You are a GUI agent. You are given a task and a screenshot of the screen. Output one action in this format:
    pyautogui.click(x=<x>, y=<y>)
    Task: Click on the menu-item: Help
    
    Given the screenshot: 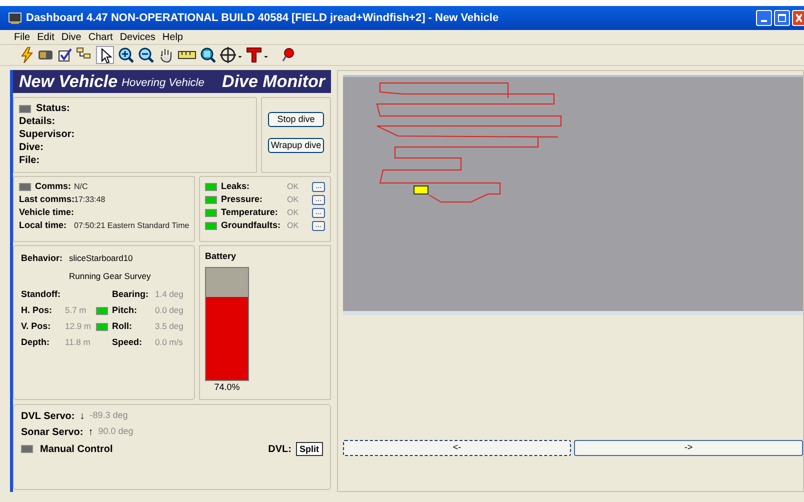 What is the action you would take?
    pyautogui.click(x=172, y=37)
    